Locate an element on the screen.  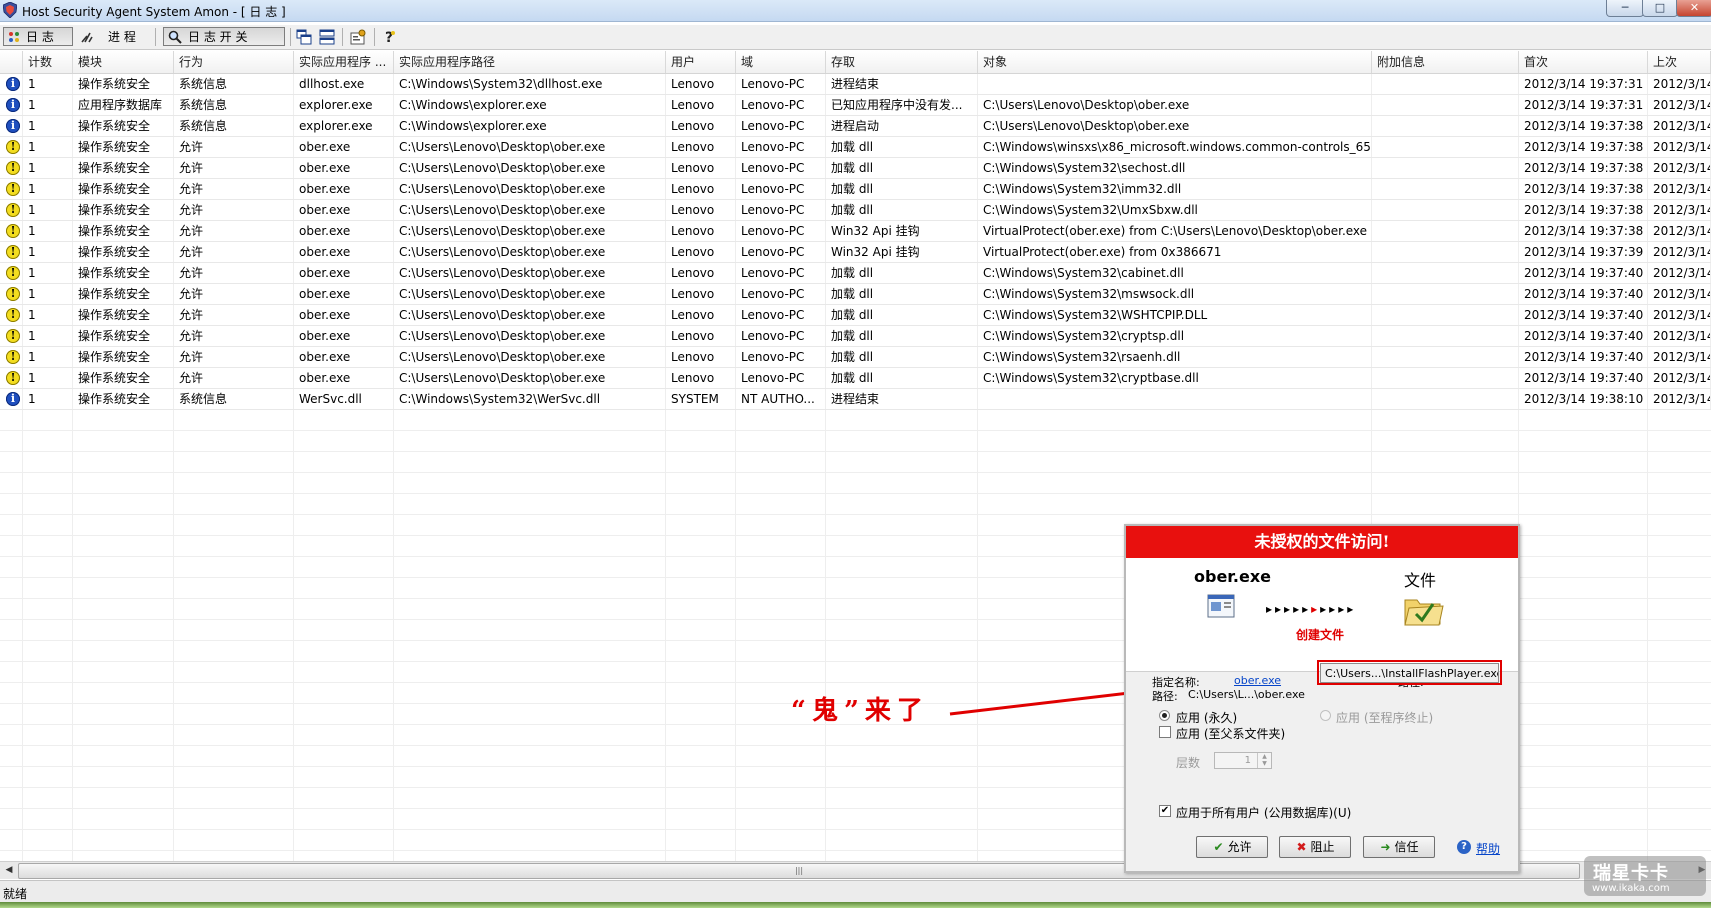
action-label: 创建文件 is located at coordinates (1320, 635).